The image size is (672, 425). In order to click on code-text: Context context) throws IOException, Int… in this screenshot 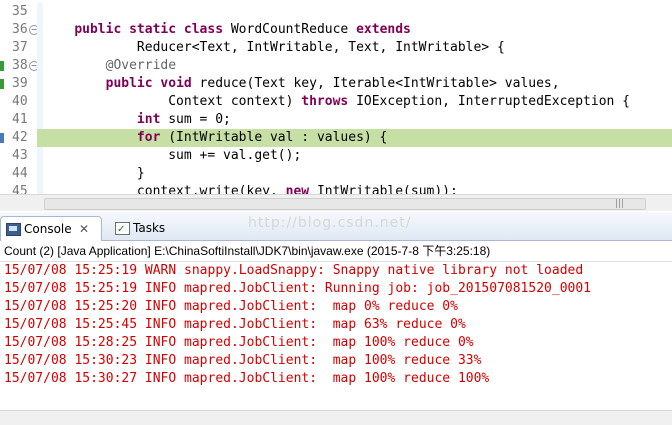, I will do `click(336, 102)`.